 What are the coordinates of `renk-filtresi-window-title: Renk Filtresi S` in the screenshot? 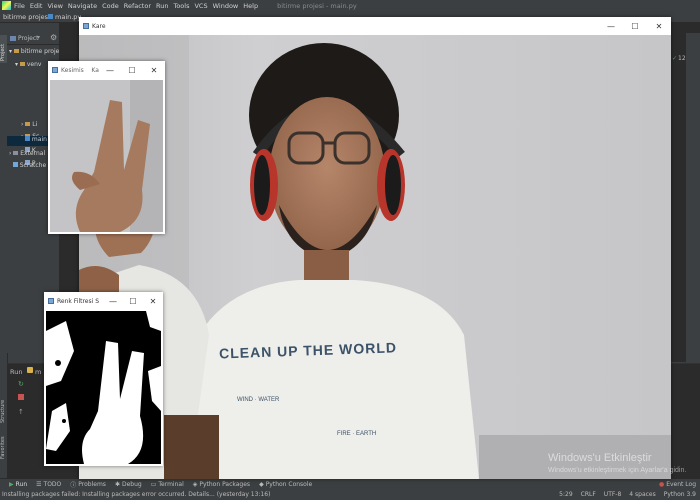 It's located at (78, 301).